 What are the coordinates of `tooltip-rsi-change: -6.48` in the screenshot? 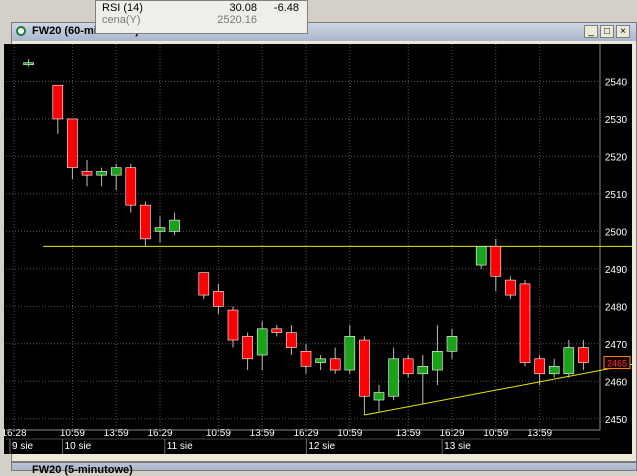 It's located at (286, 8).